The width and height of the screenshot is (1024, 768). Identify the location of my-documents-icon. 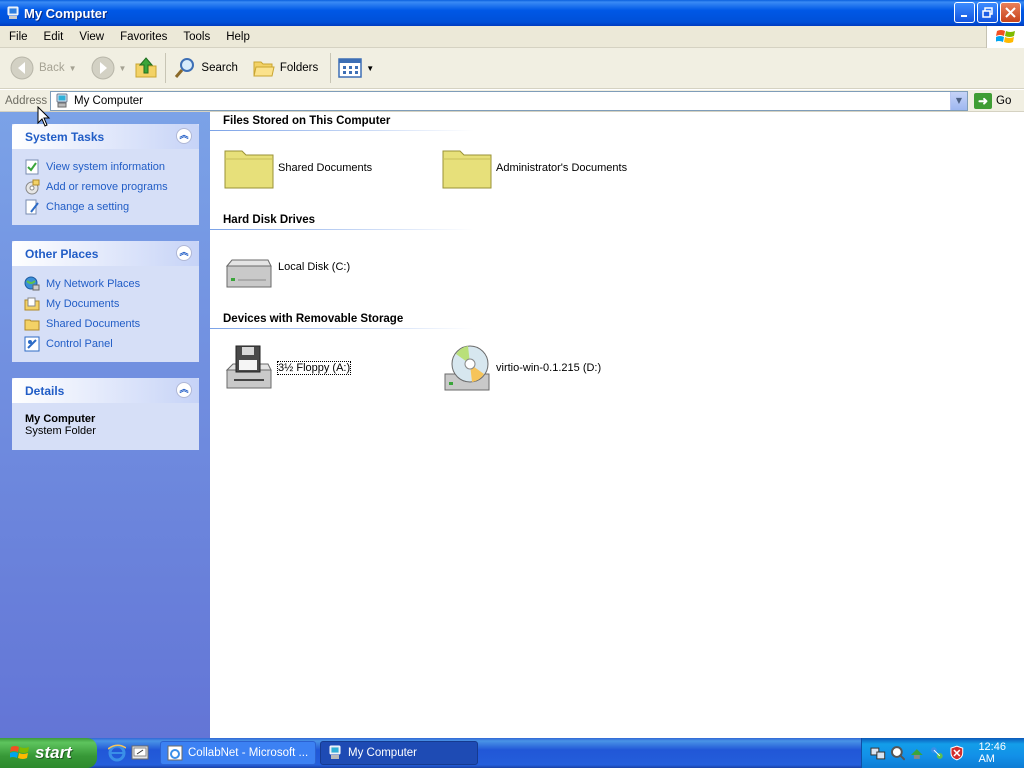
(32, 304).